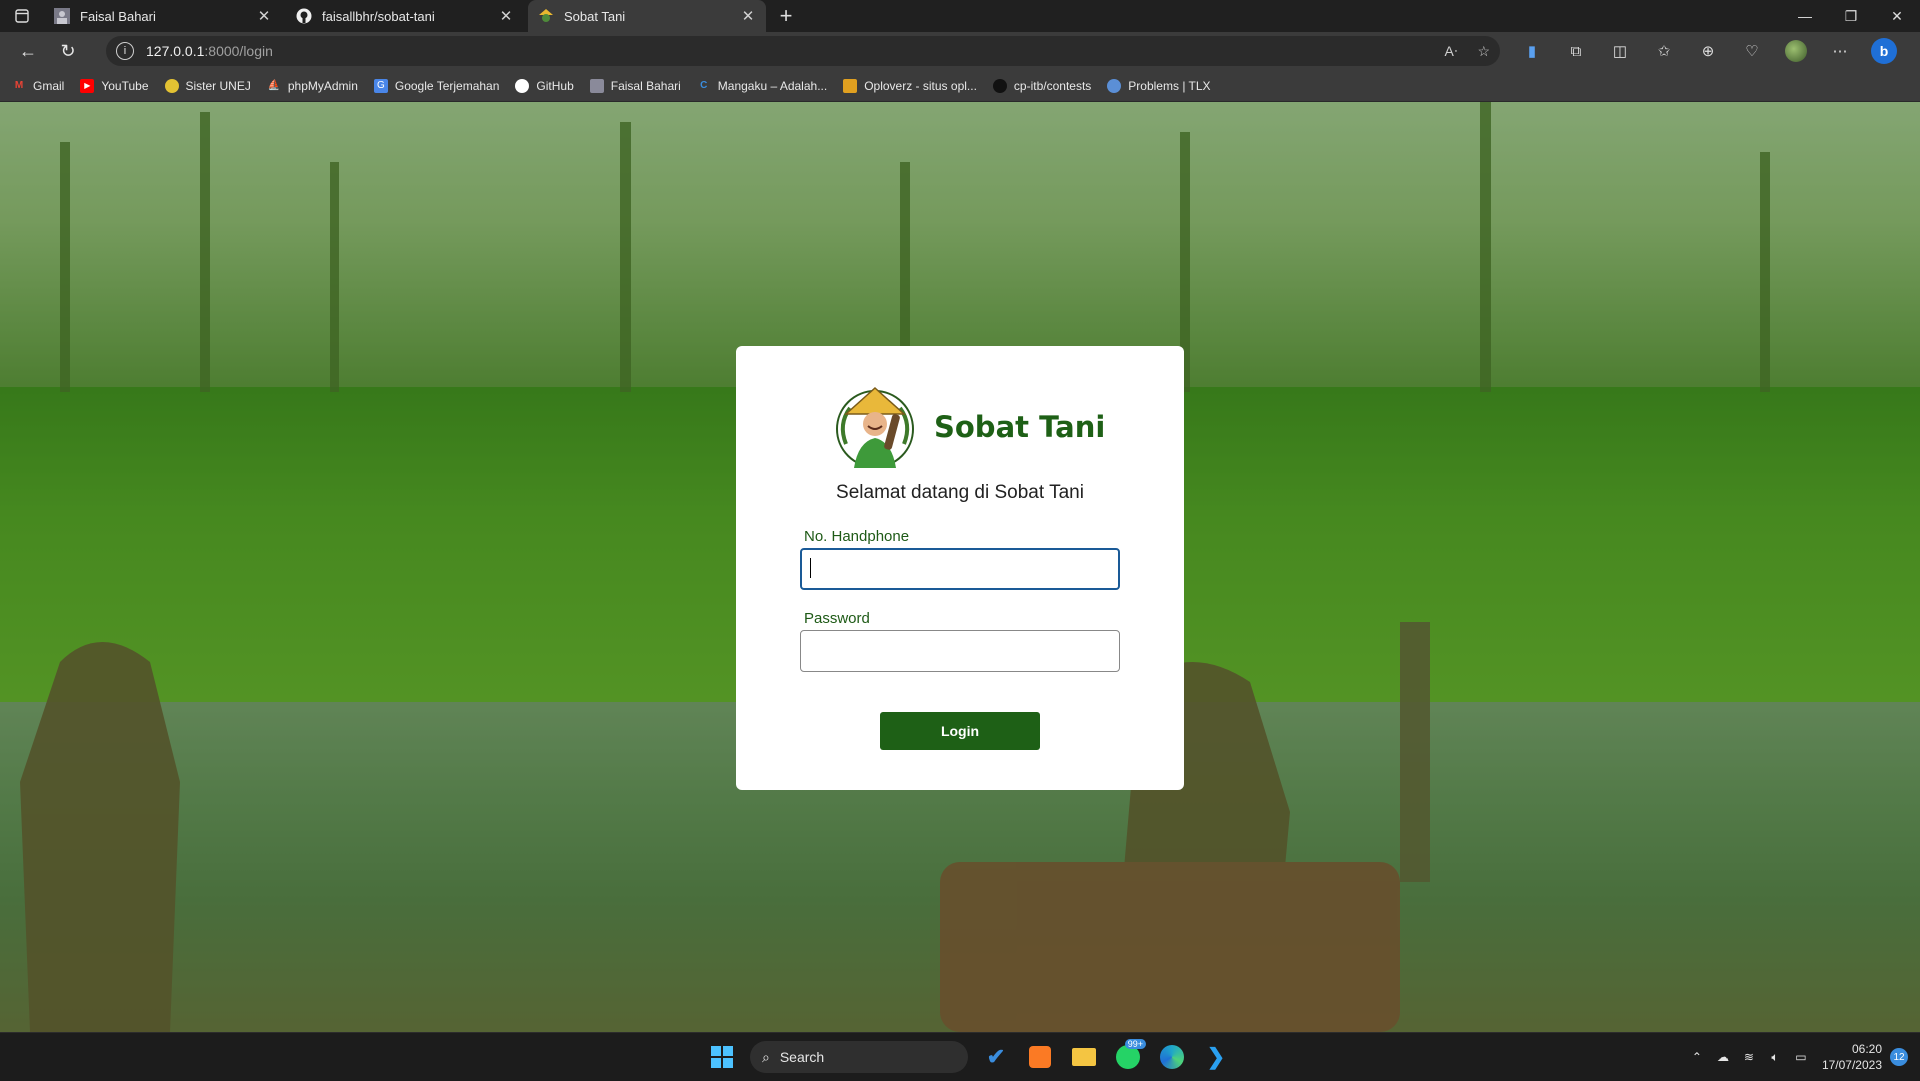 The height and width of the screenshot is (1081, 1920). What do you see at coordinates (960, 731) in the screenshot?
I see `login-button: Login` at bounding box center [960, 731].